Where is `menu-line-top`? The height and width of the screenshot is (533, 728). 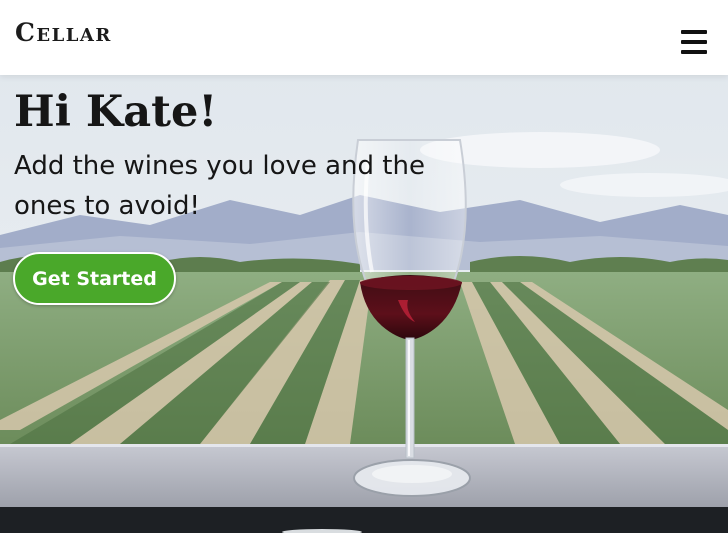 menu-line-top is located at coordinates (694, 32).